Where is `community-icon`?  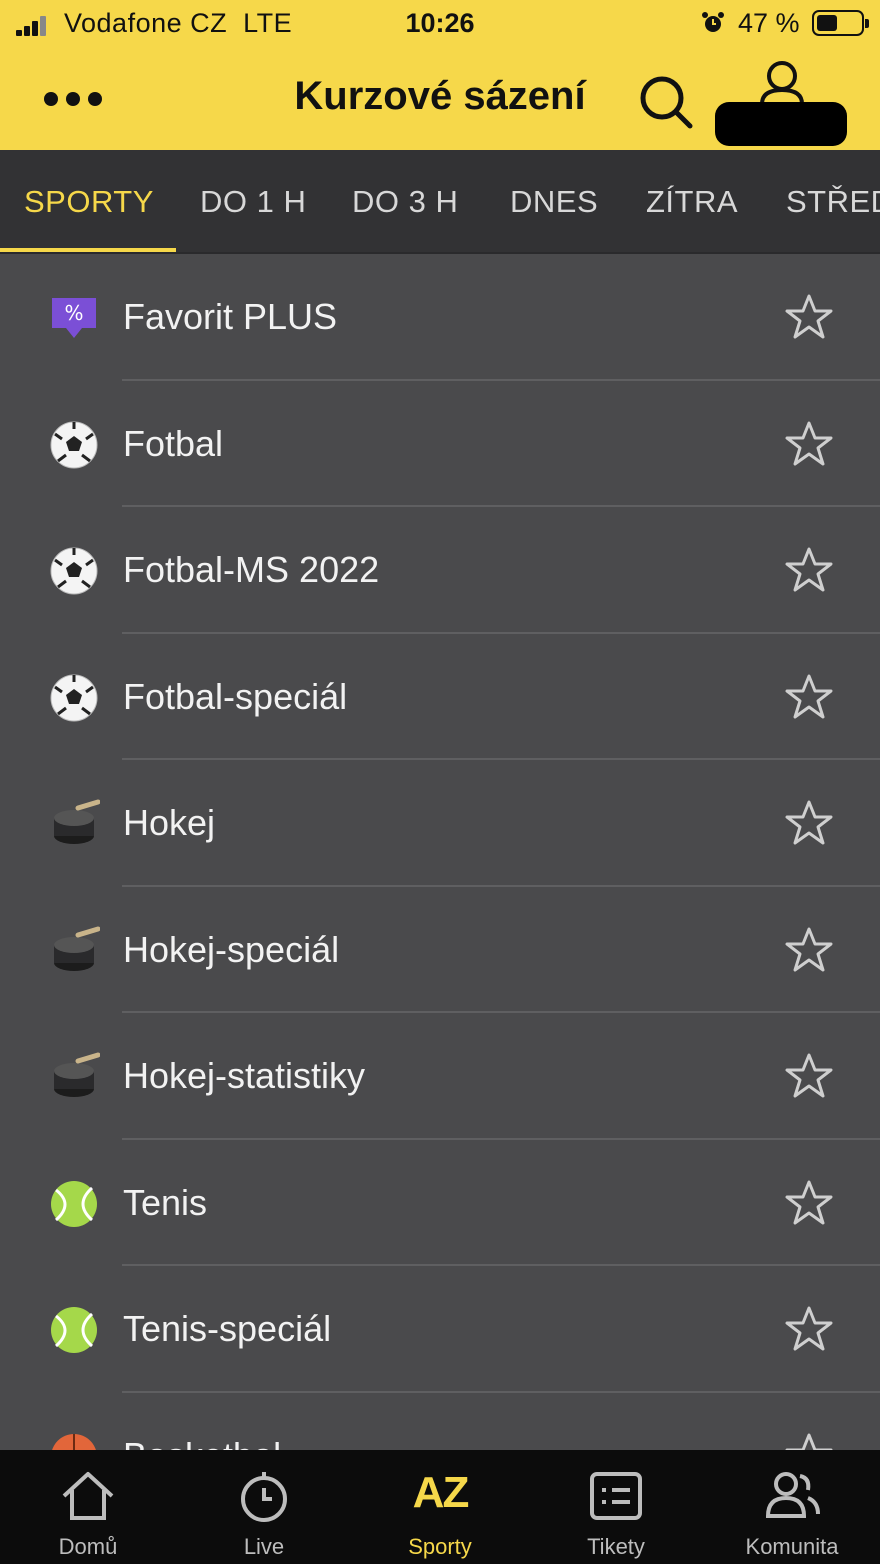 community-icon is located at coordinates (792, 1495).